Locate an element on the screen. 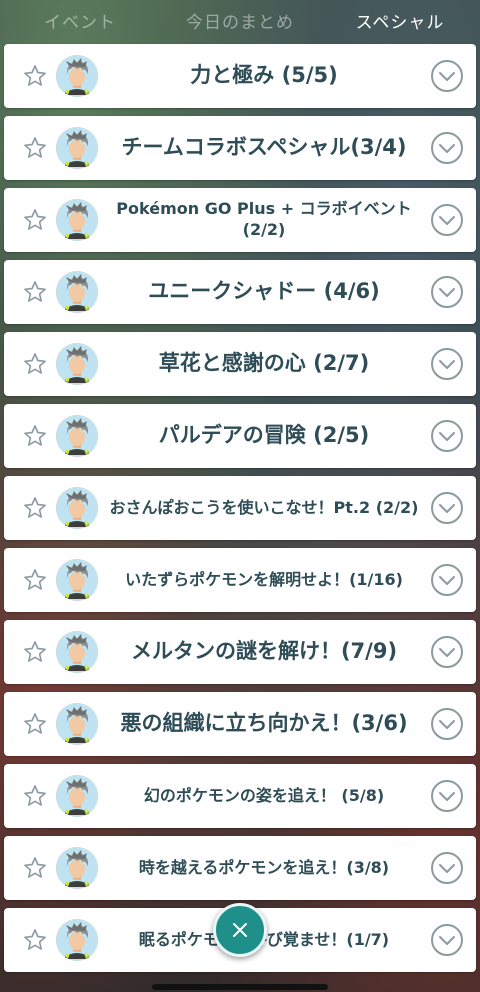 The width and height of the screenshot is (480, 992). tab-today-summary: 今日のまとめ is located at coordinates (240, 20).